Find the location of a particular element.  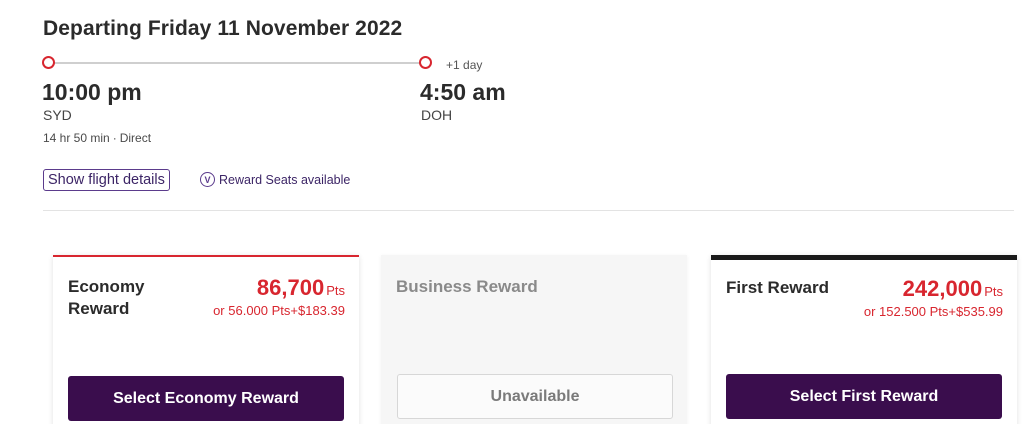

section-divider is located at coordinates (528, 210).